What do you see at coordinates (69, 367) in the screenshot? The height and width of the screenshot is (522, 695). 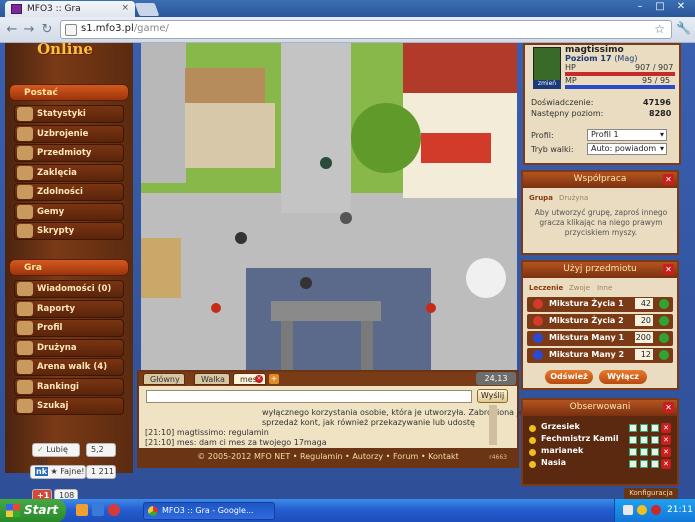 I see `gra-menu-item: Arena walk (4)` at bounding box center [69, 367].